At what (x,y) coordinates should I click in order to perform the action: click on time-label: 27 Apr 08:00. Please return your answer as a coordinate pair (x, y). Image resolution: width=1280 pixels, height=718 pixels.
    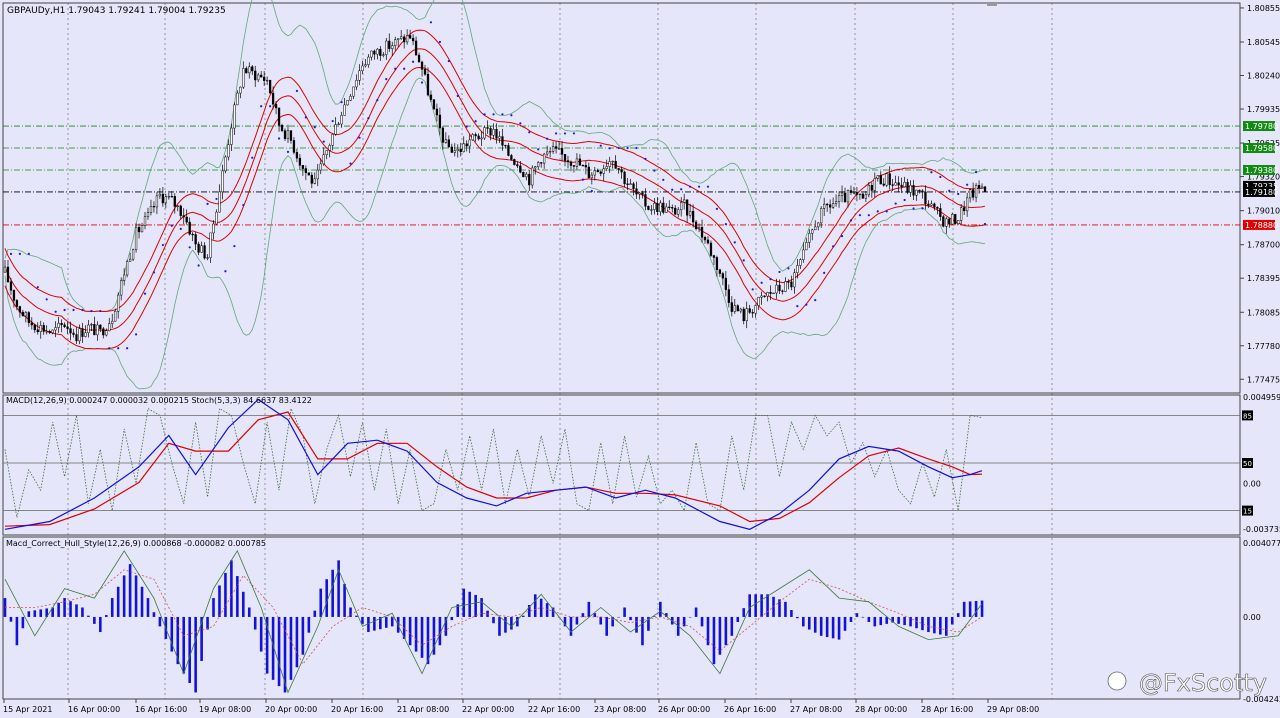
    Looking at the image, I should click on (816, 709).